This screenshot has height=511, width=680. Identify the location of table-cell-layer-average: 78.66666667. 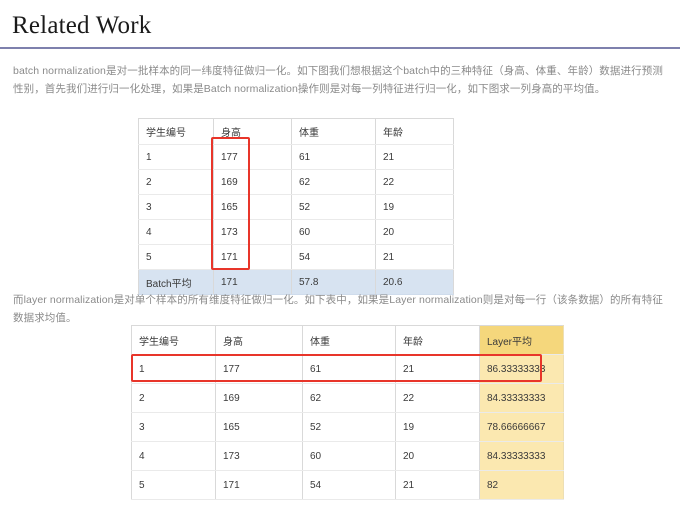
(521, 427).